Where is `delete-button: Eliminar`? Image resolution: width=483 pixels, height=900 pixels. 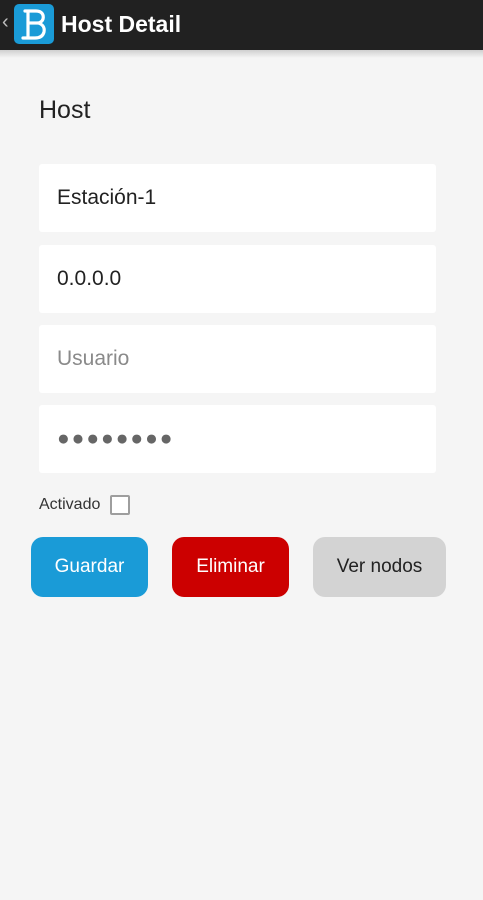
delete-button: Eliminar is located at coordinates (230, 567).